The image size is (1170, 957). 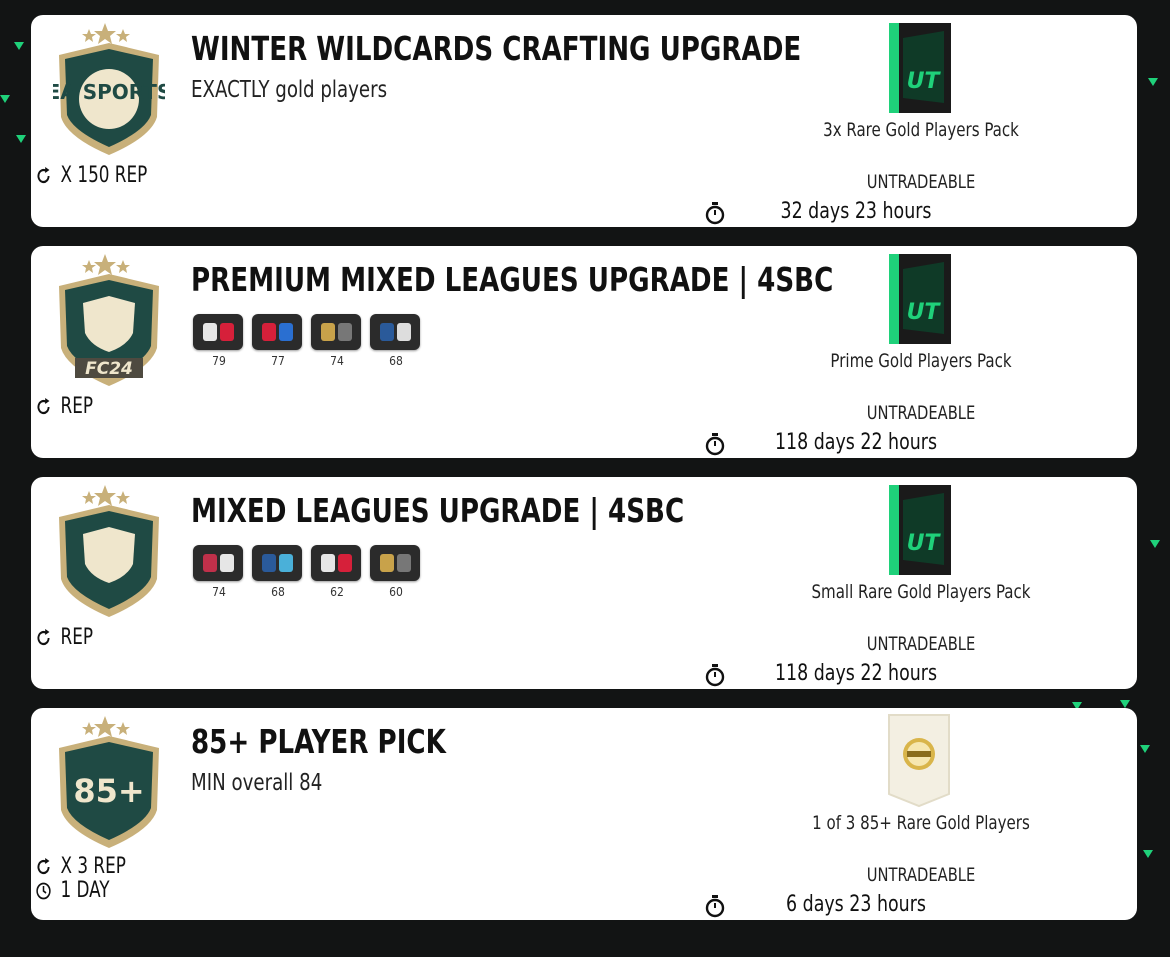 I want to click on challenge-requirement: MIN overall 84, so click(x=257, y=783).